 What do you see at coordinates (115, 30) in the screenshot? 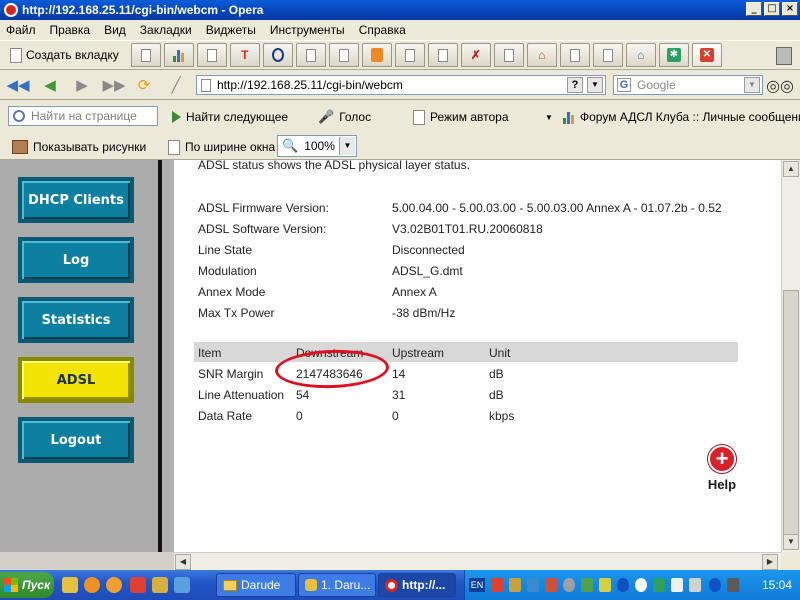
I see `menu-view: Вид` at bounding box center [115, 30].